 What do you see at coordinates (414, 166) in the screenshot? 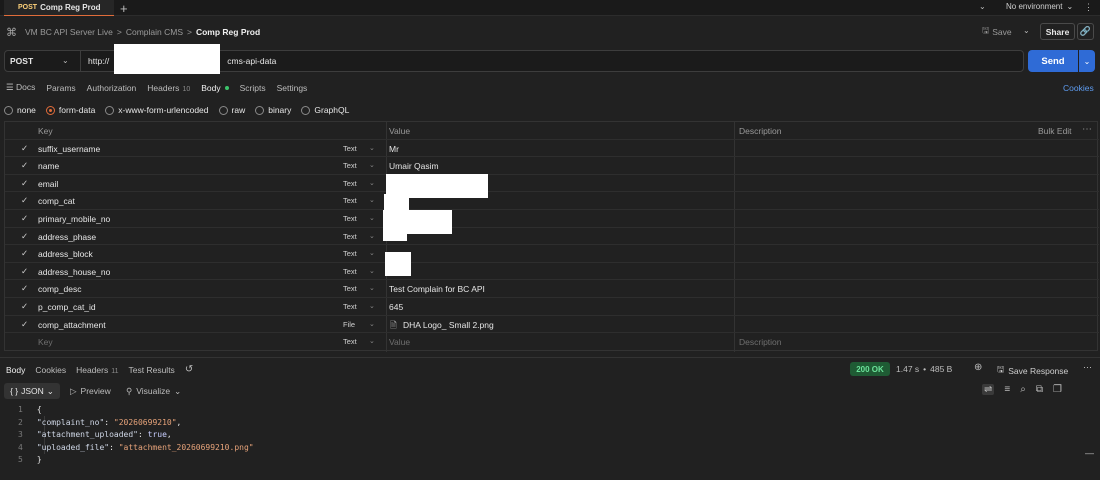
I see `row-value: Umair Qasim` at bounding box center [414, 166].